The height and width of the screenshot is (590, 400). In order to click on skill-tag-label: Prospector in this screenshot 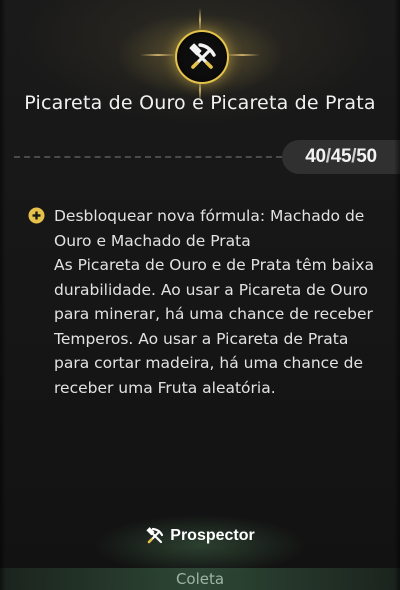, I will do `click(212, 535)`.